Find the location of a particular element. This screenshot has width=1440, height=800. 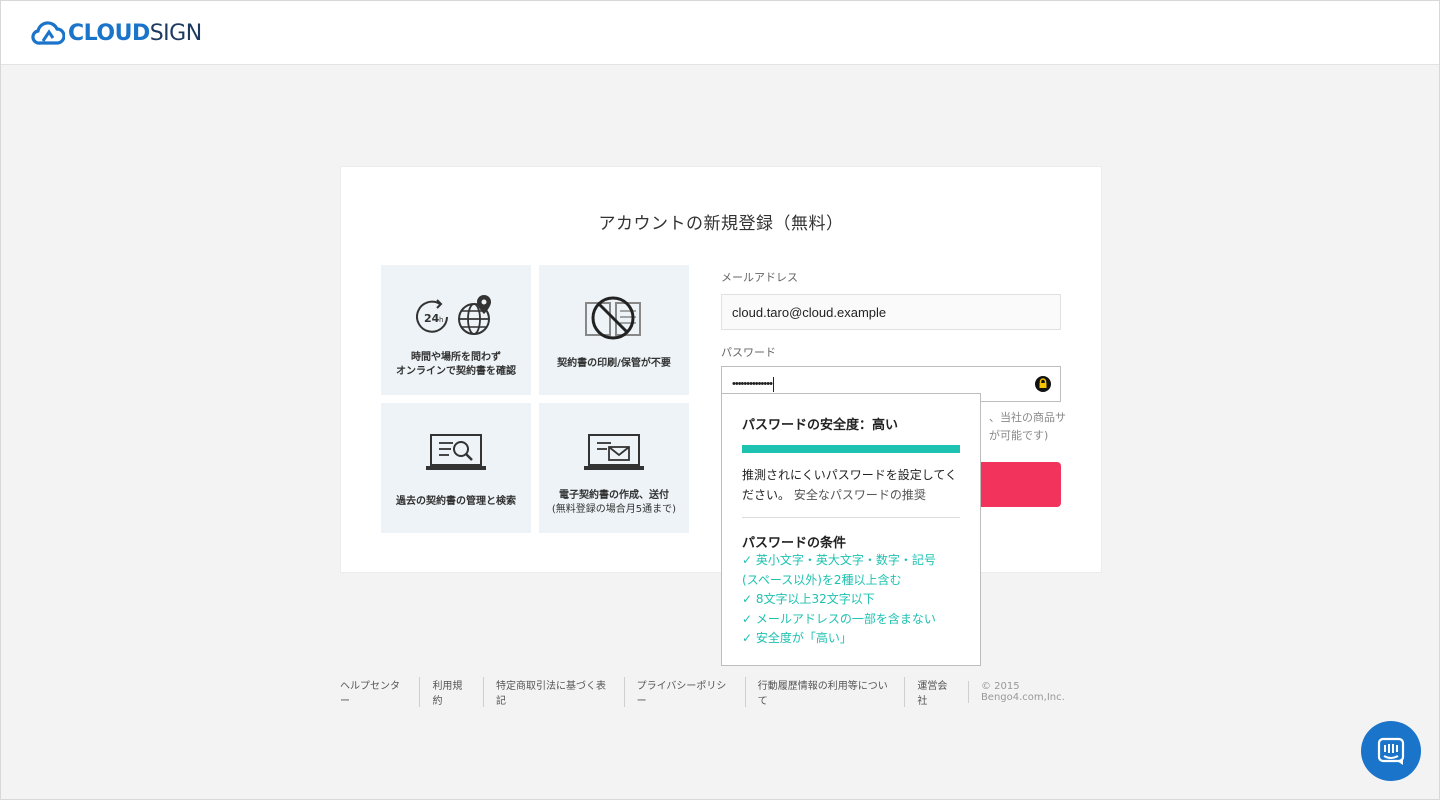

feature-tile-search: 過去の契約書の管理と検索 is located at coordinates (456, 468).